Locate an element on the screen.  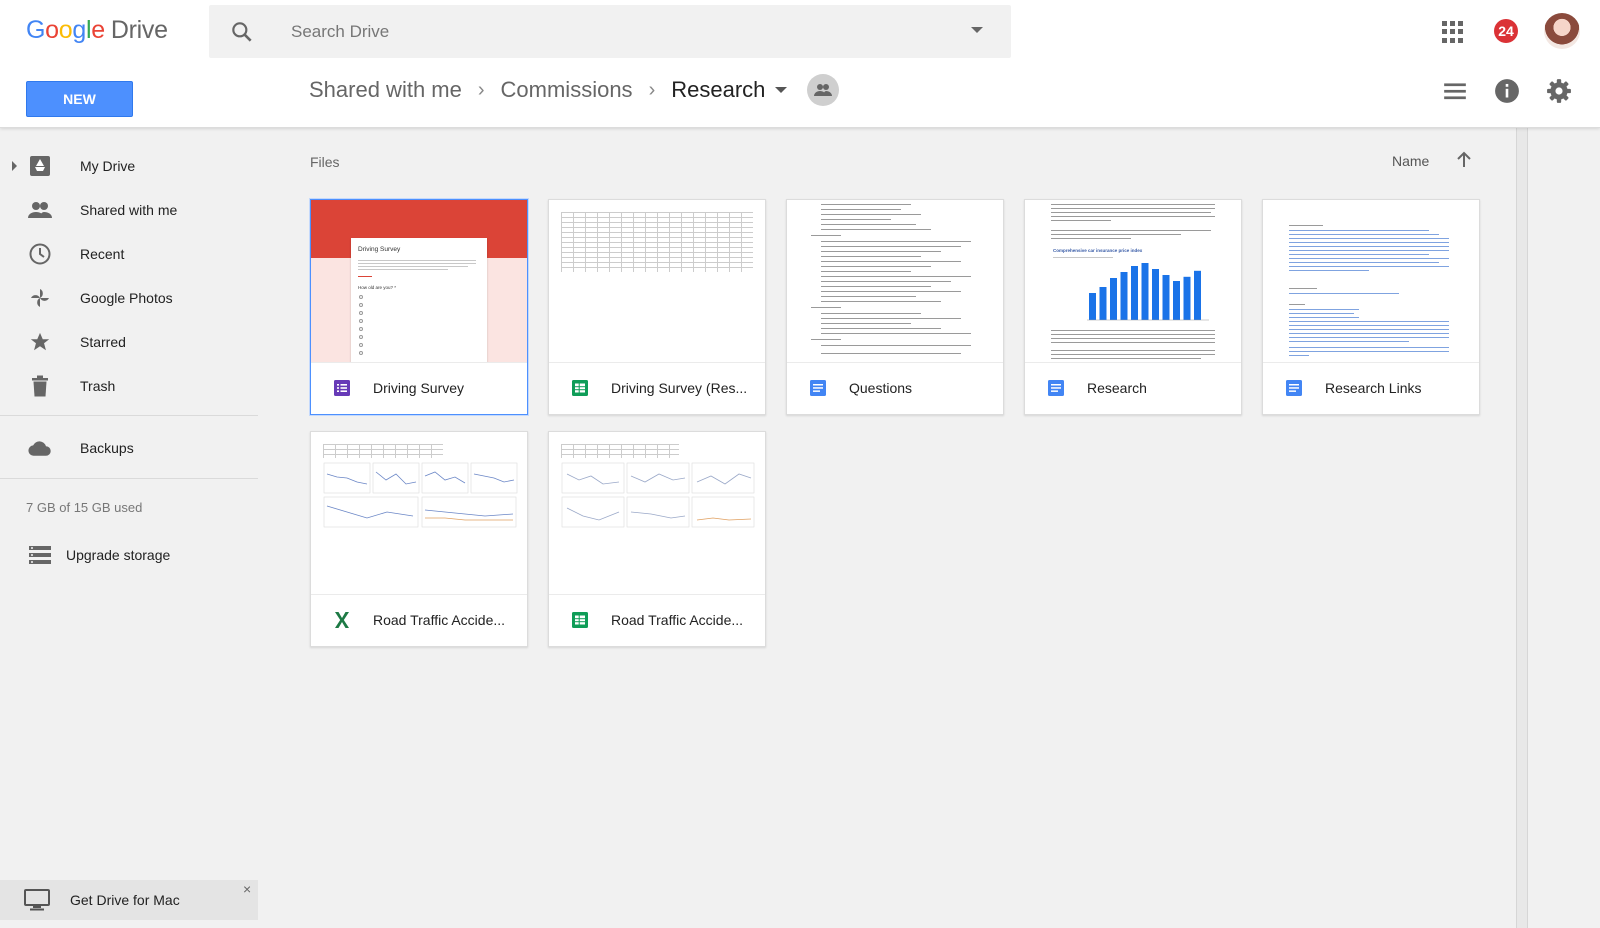
file-card-footer: Driving Survey is located at coordinates (419, 388).